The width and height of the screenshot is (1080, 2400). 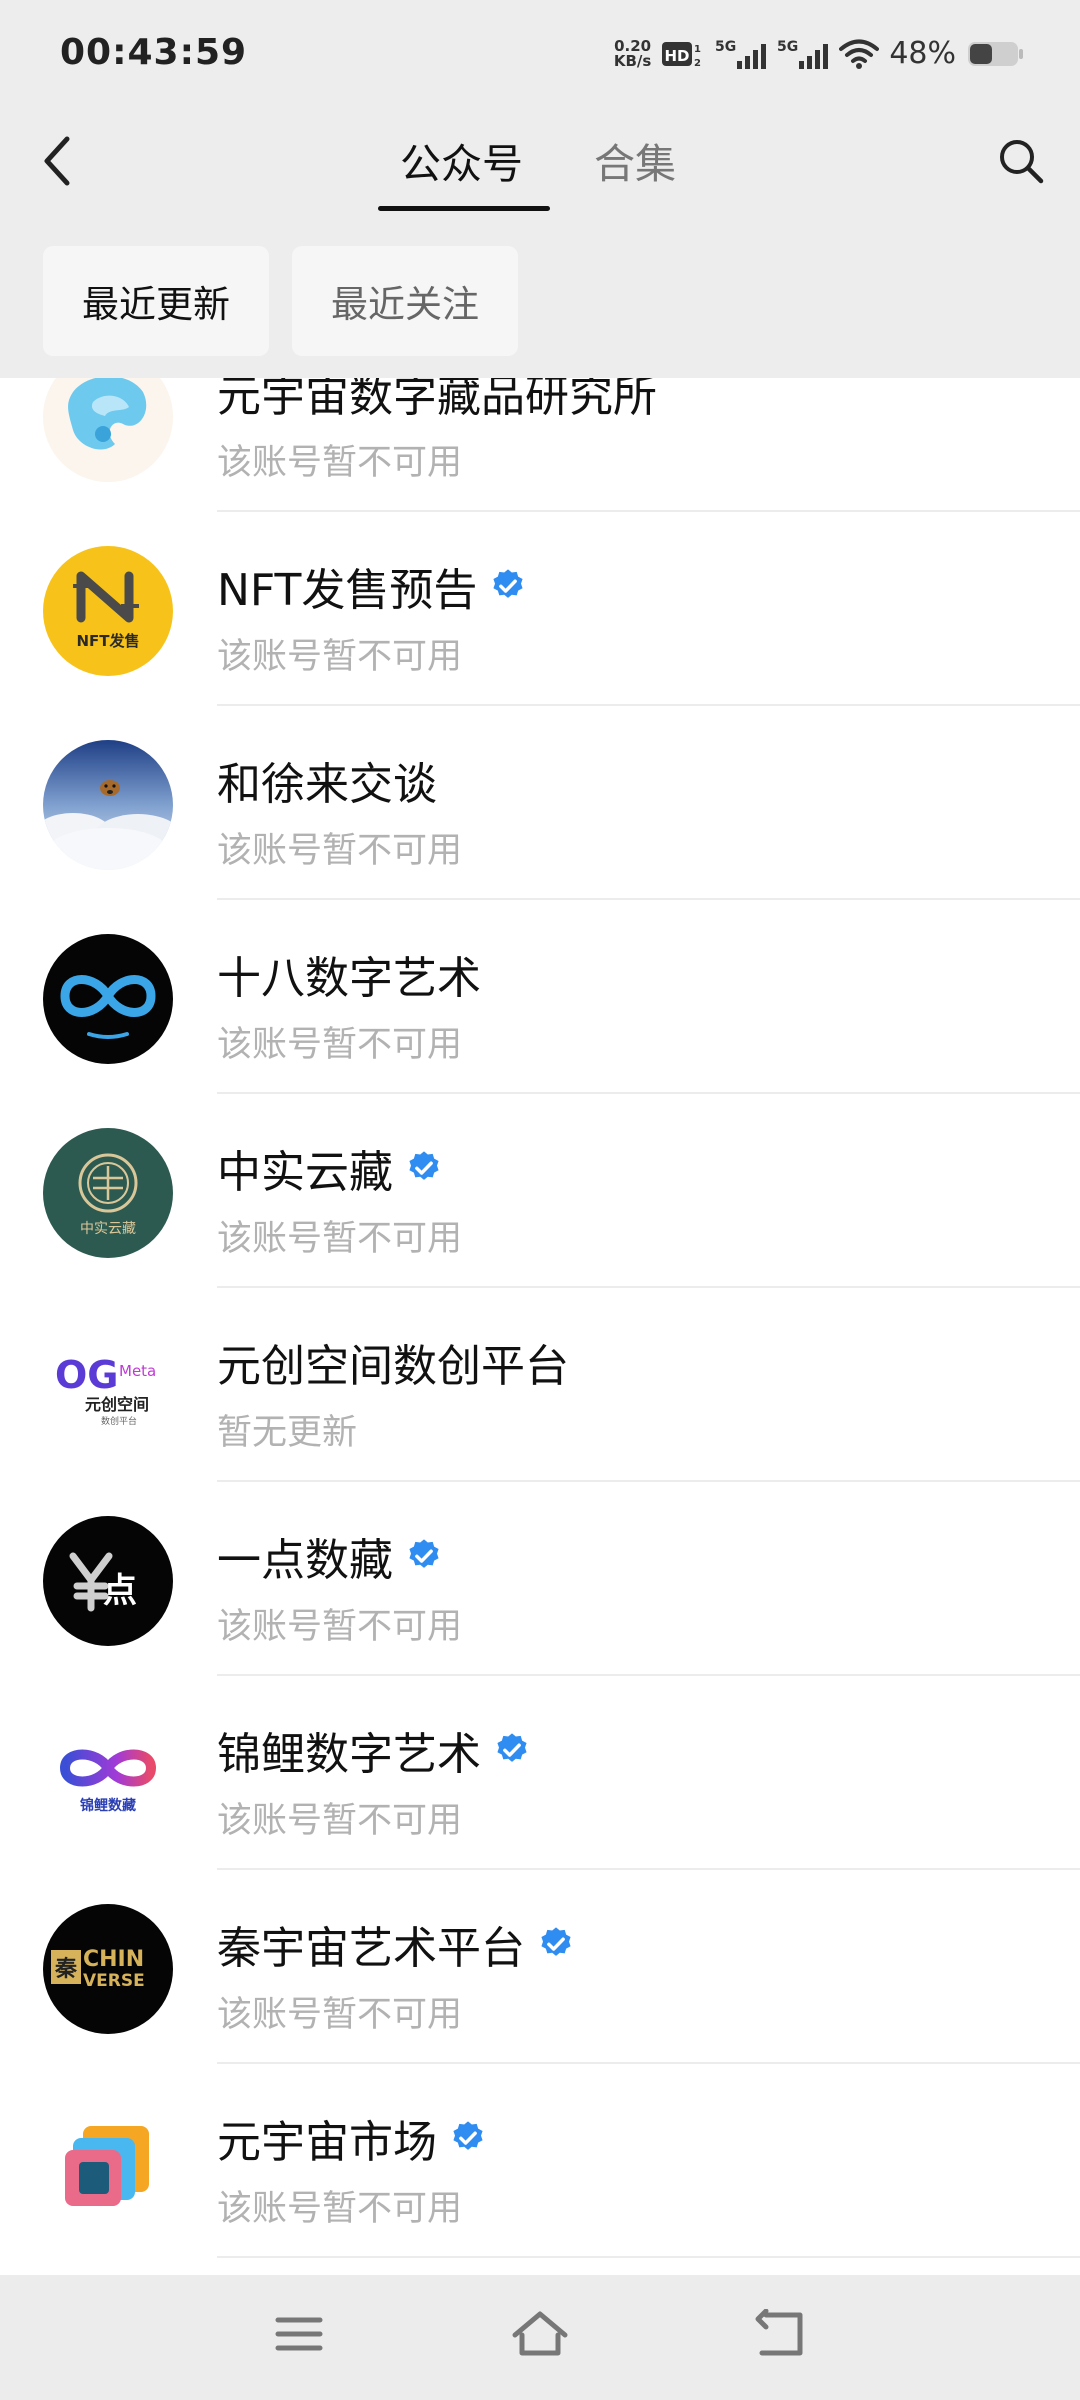 What do you see at coordinates (371, 1948) in the screenshot?
I see `account-name-text: 秦宇宙艺术平台` at bounding box center [371, 1948].